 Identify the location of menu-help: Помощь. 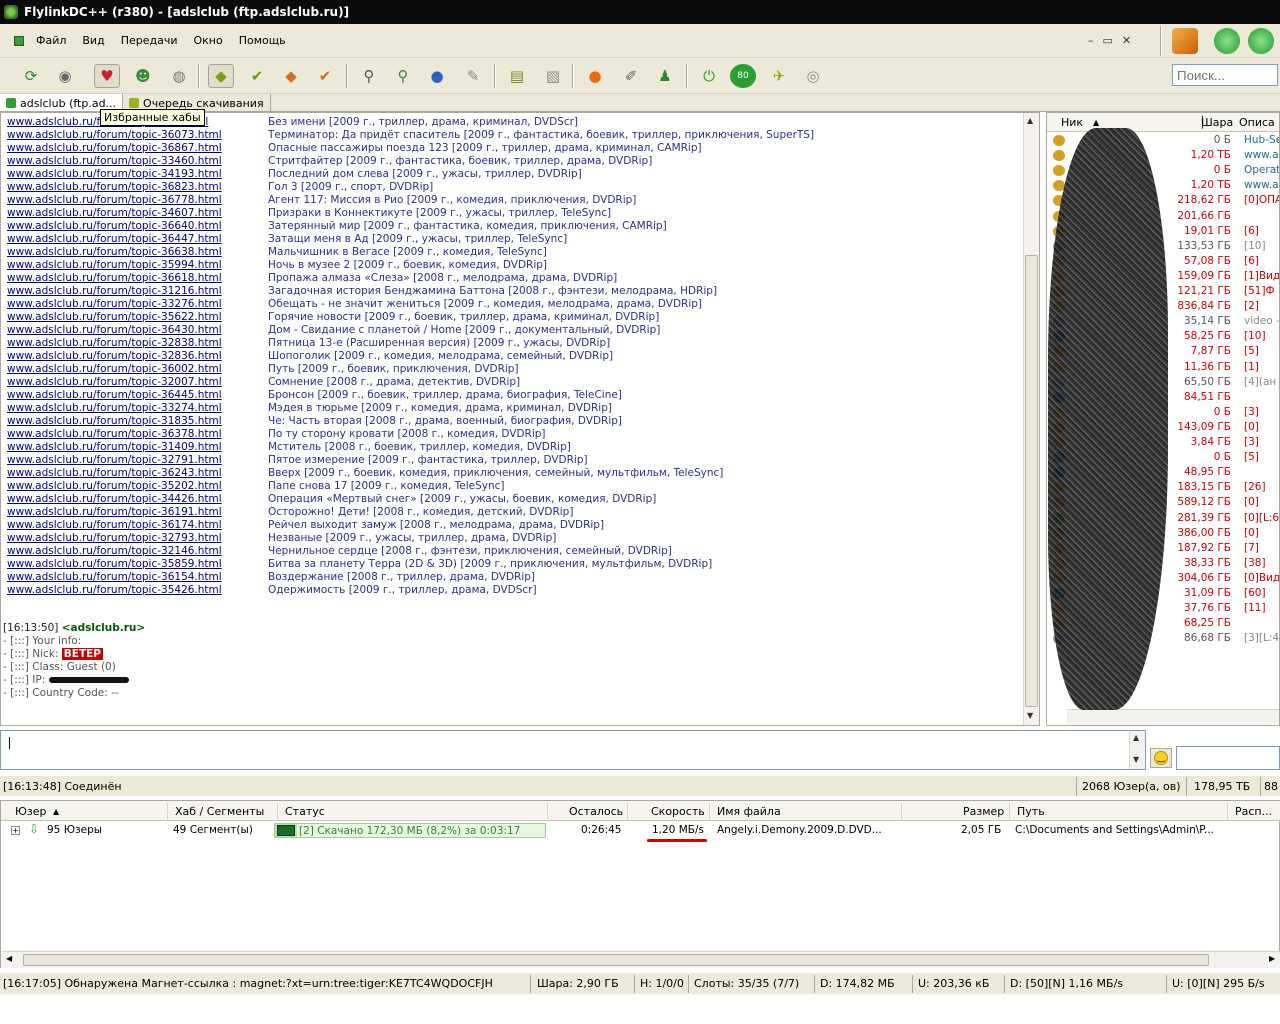
(262, 40).